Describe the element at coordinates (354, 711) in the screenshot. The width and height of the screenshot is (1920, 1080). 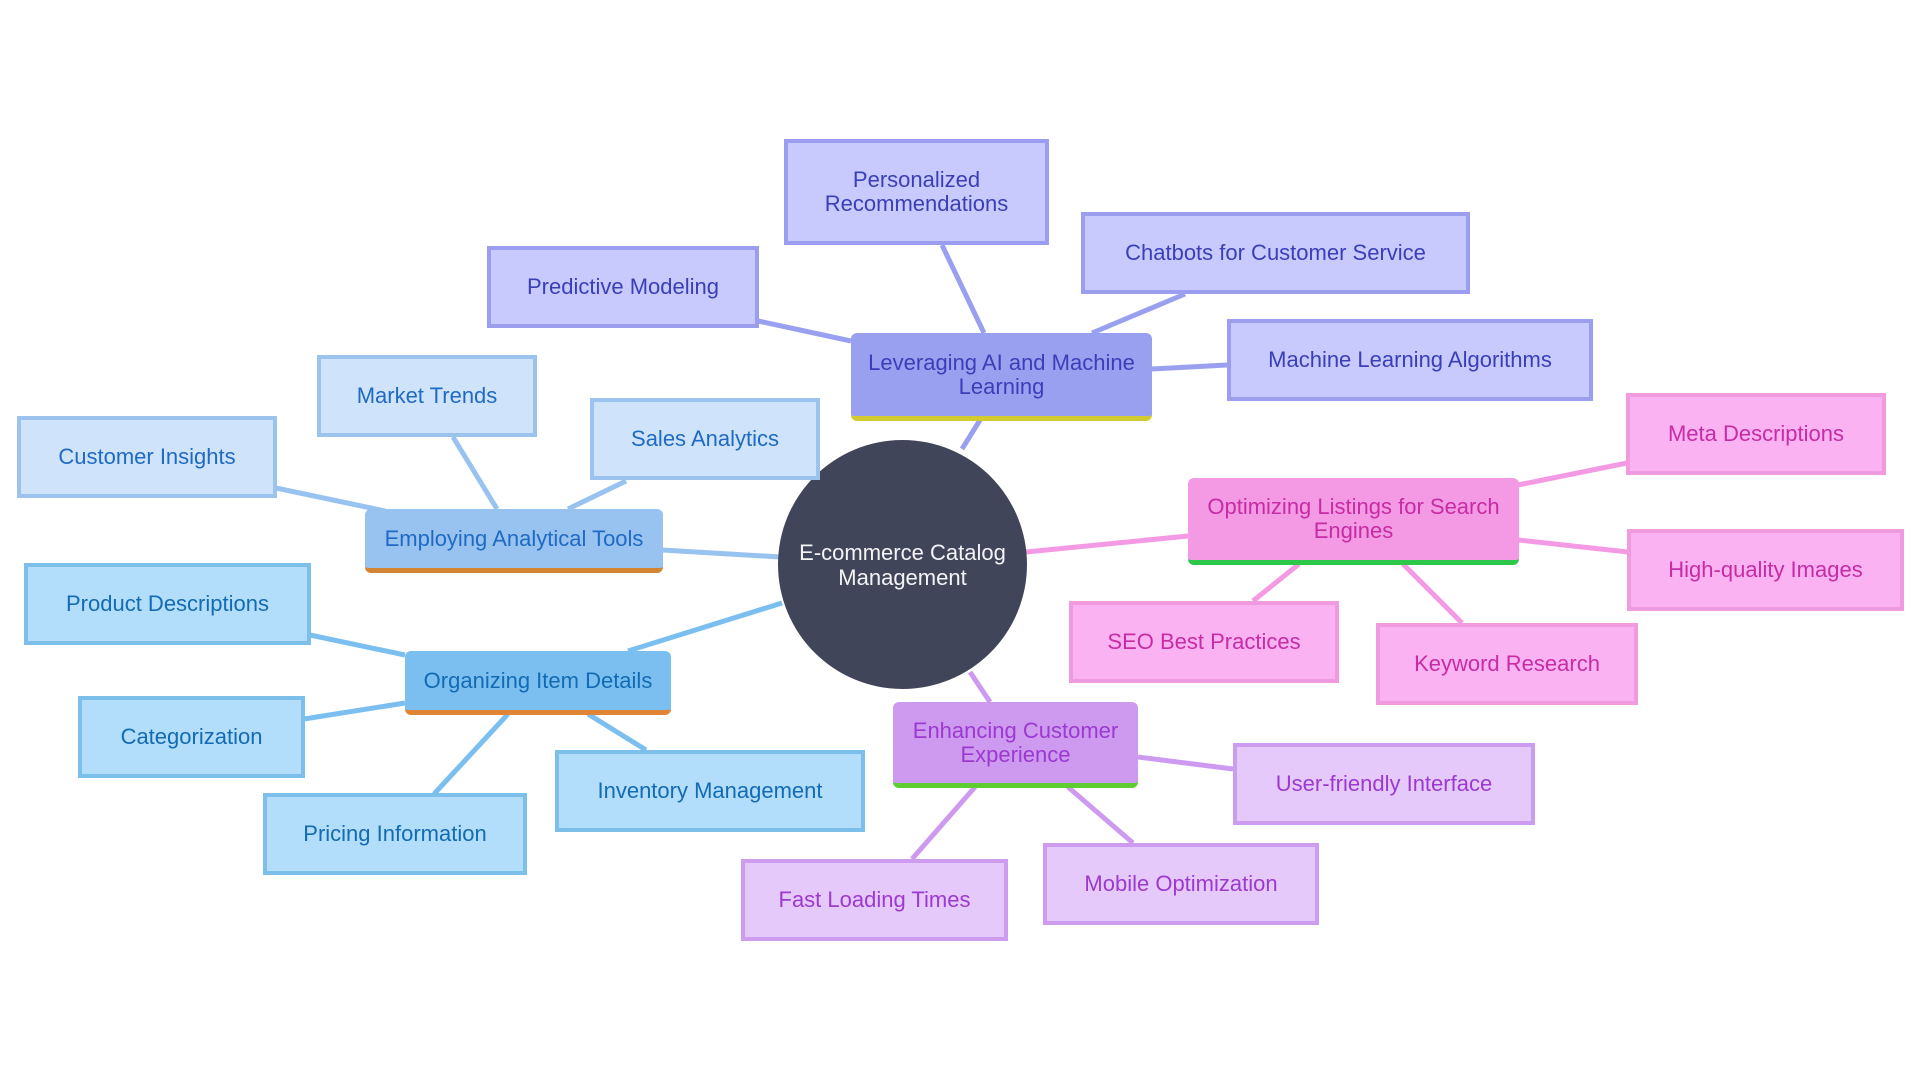
I see `edge-org-categorization` at that location.